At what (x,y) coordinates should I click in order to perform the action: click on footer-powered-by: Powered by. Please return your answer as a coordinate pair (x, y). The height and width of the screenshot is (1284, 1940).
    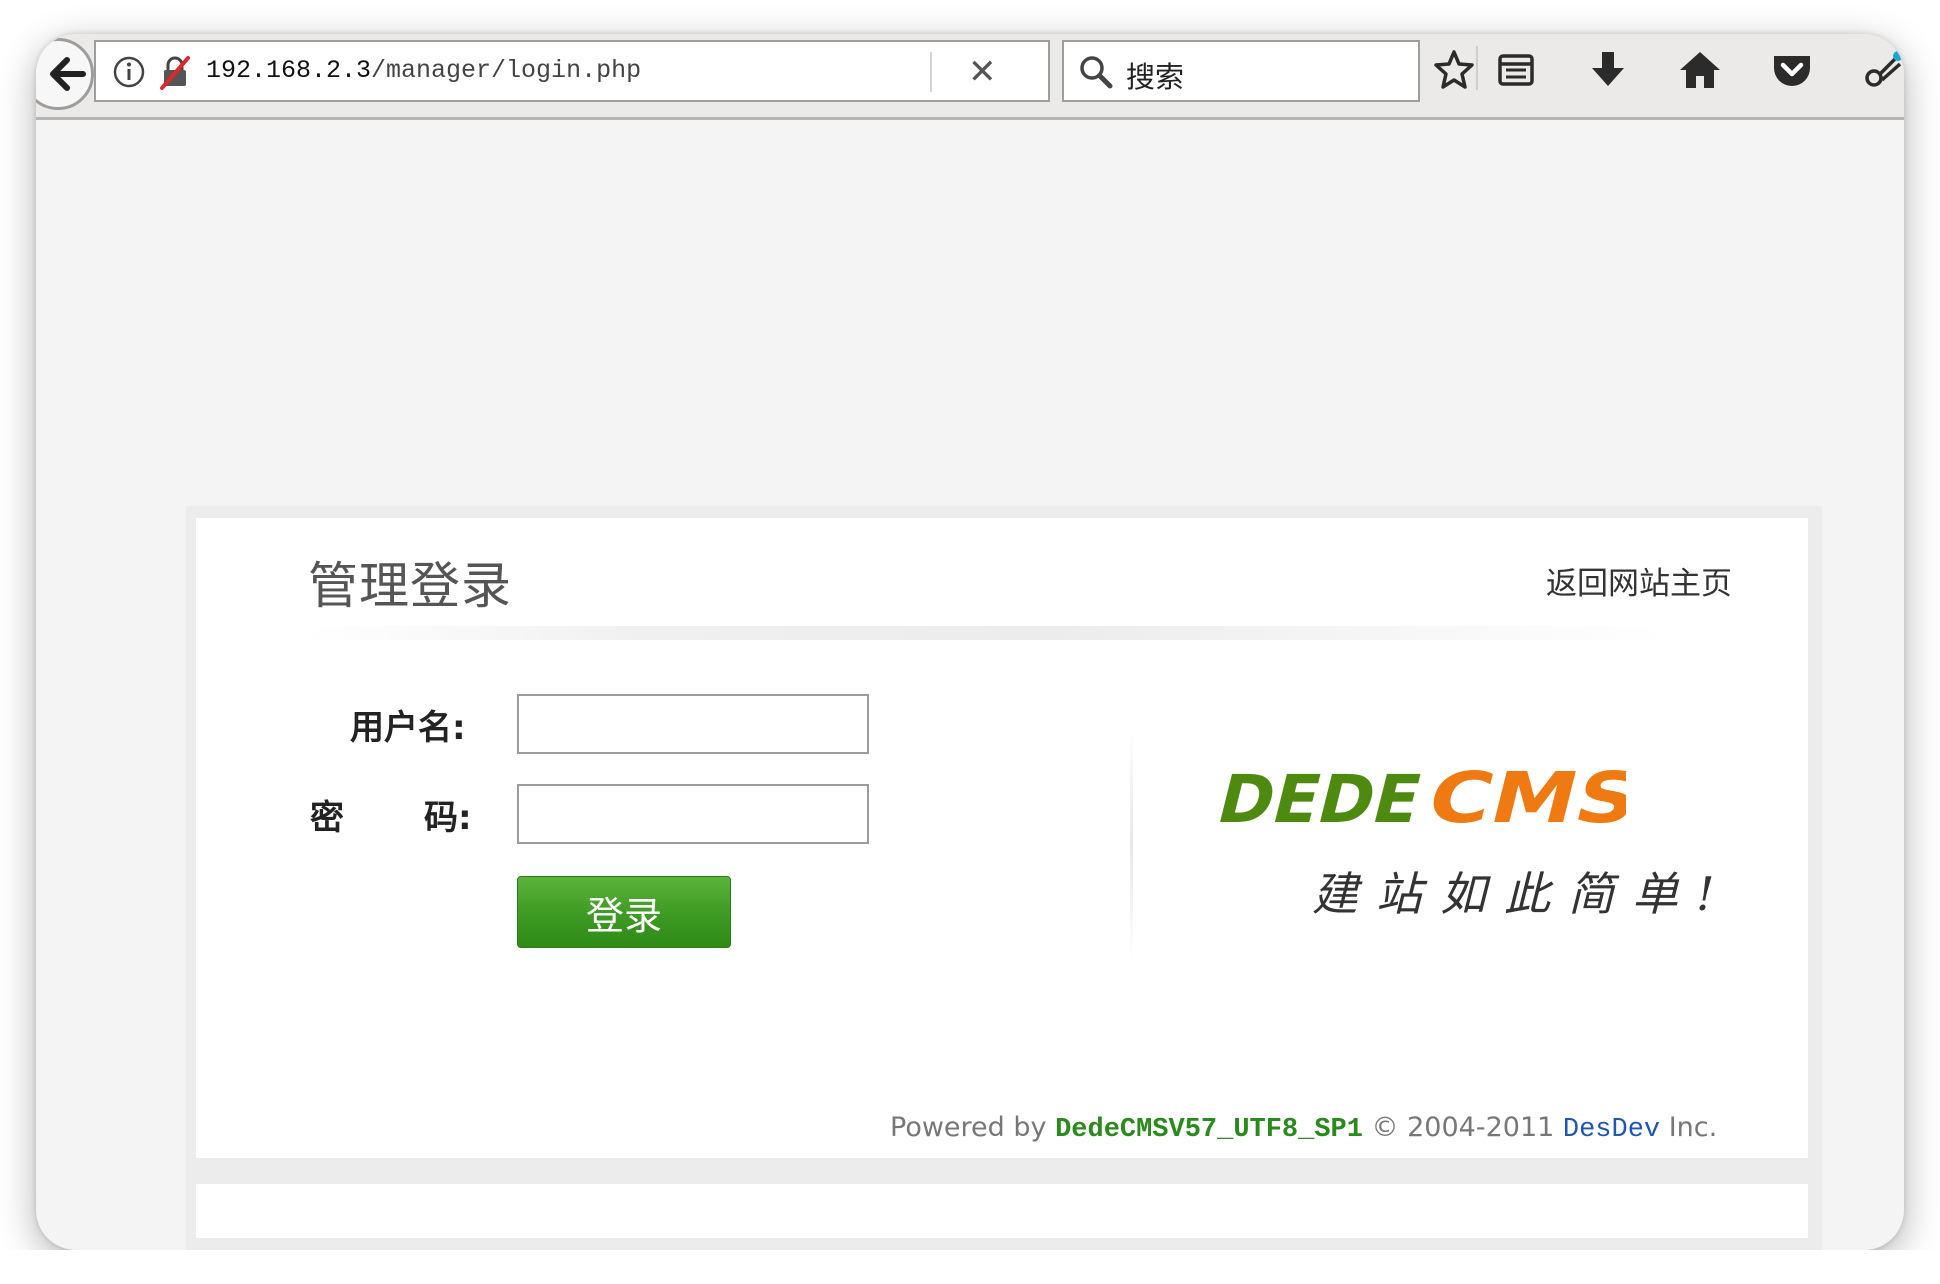
    Looking at the image, I should click on (968, 1127).